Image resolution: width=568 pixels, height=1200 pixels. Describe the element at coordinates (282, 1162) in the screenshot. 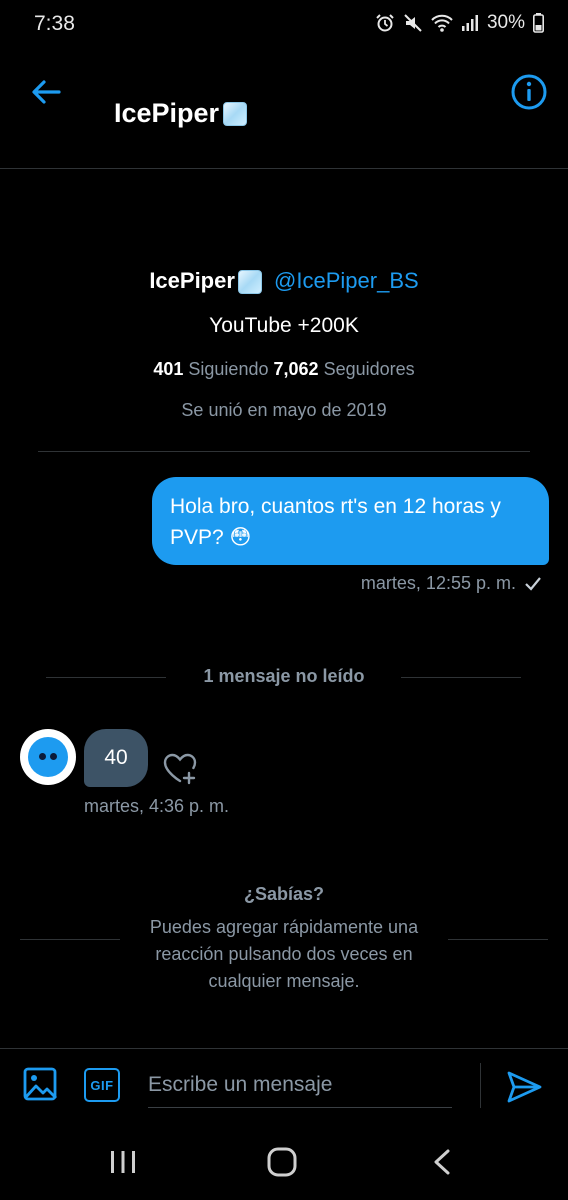

I see `home-icon` at that location.